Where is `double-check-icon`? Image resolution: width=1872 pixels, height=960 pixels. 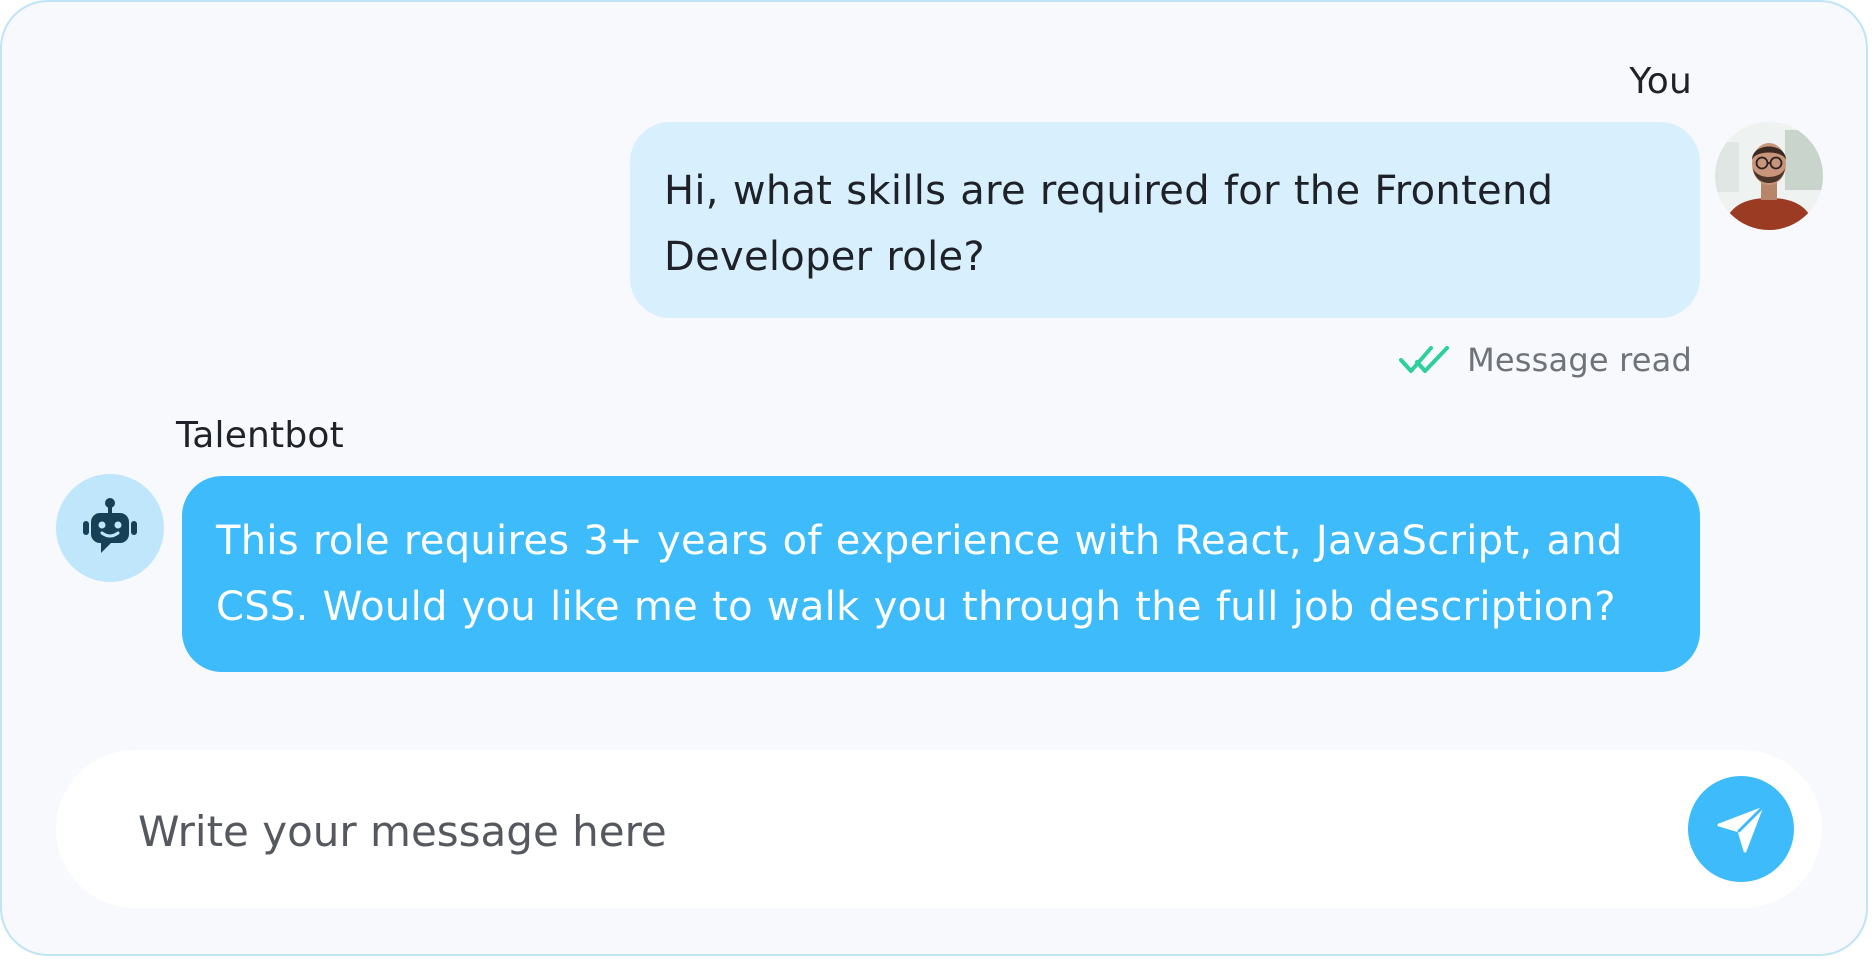
double-check-icon is located at coordinates (1425, 360).